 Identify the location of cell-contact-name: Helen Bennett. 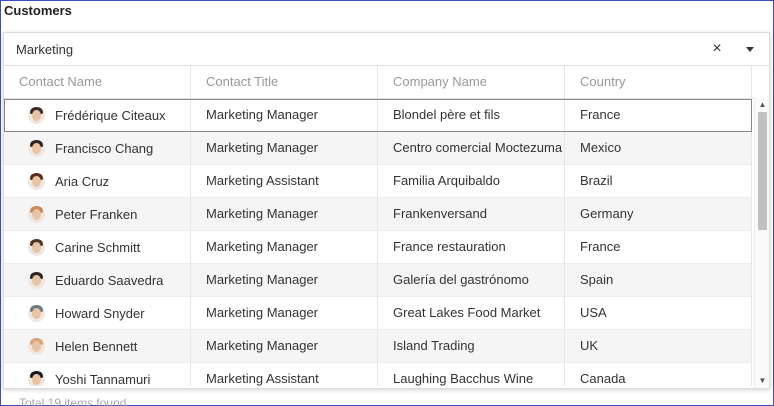
(97, 346).